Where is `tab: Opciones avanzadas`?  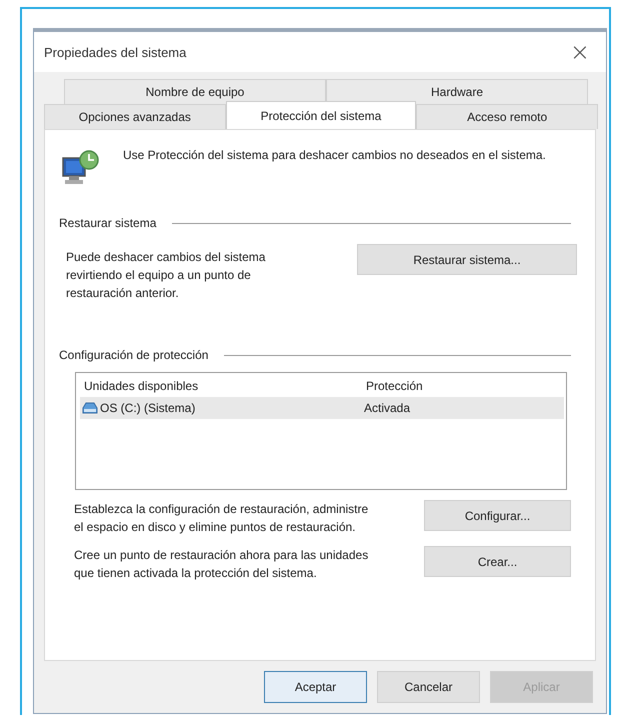 tab: Opciones avanzadas is located at coordinates (135, 116).